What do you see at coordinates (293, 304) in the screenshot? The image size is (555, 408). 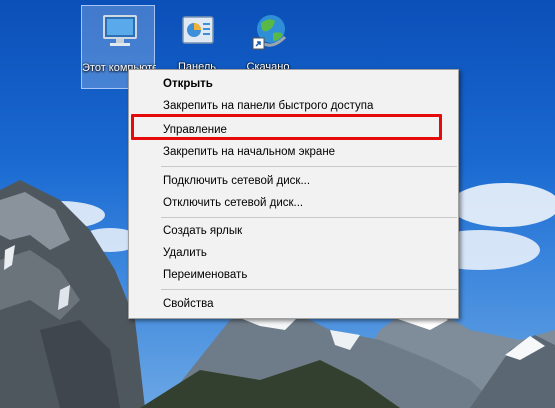 I see `menu-item-properties: Свойства` at bounding box center [293, 304].